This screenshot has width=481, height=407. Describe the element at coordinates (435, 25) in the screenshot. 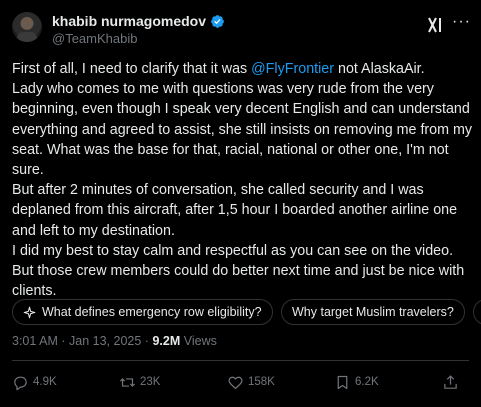

I see `grok-icon` at that location.